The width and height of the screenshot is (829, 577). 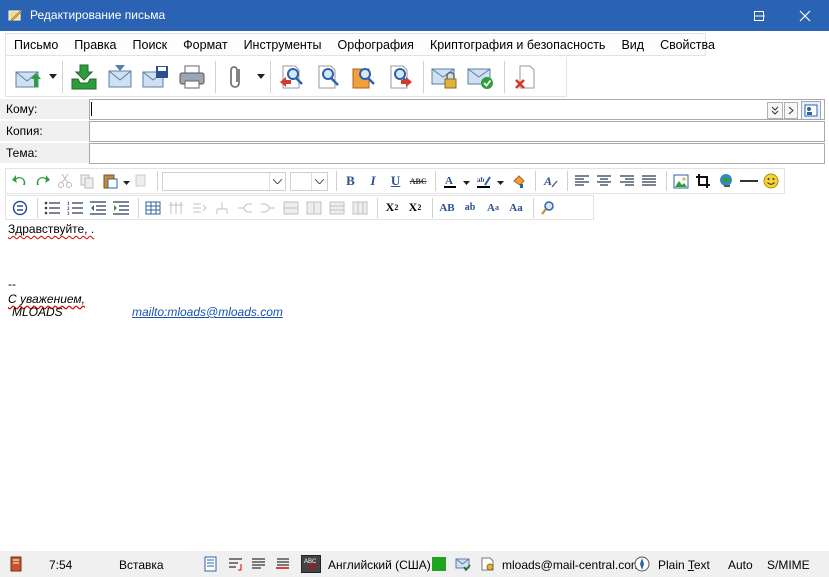 What do you see at coordinates (550, 181) in the screenshot?
I see `clear-format-icon: A` at bounding box center [550, 181].